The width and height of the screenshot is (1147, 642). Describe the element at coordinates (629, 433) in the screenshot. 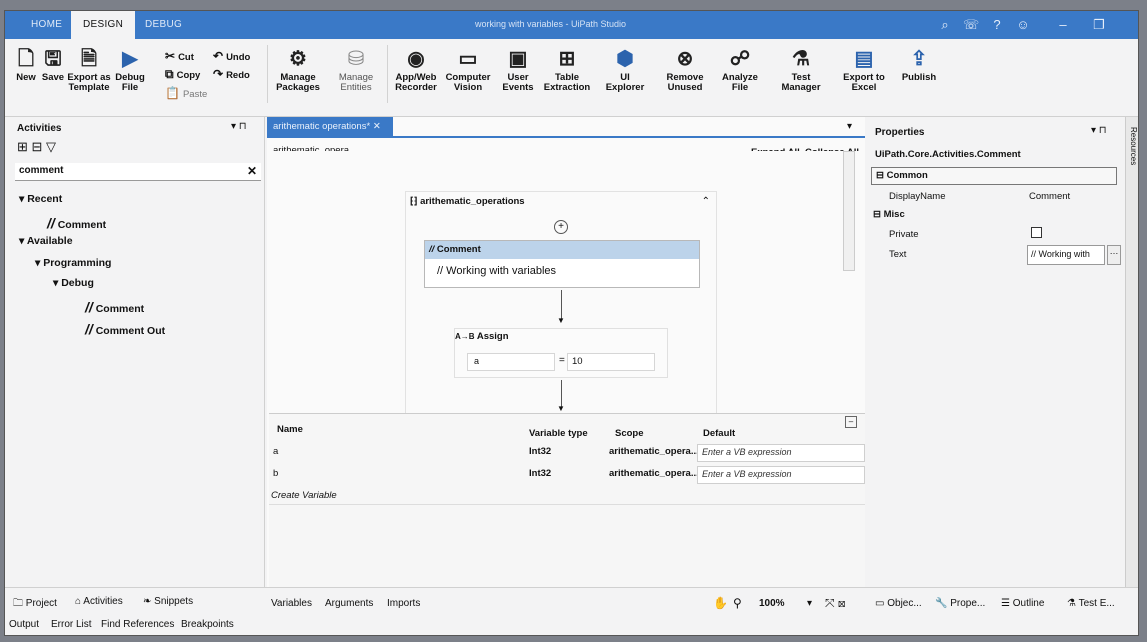

I see `header-scope: Scope` at that location.